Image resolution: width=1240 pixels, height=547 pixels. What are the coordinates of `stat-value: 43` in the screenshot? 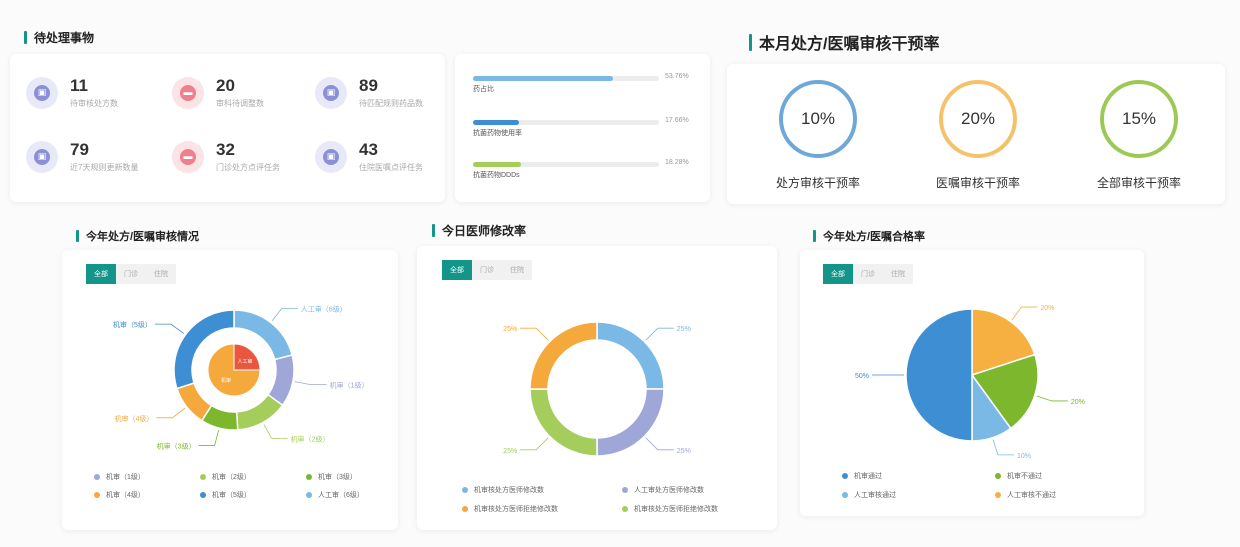 It's located at (368, 149).